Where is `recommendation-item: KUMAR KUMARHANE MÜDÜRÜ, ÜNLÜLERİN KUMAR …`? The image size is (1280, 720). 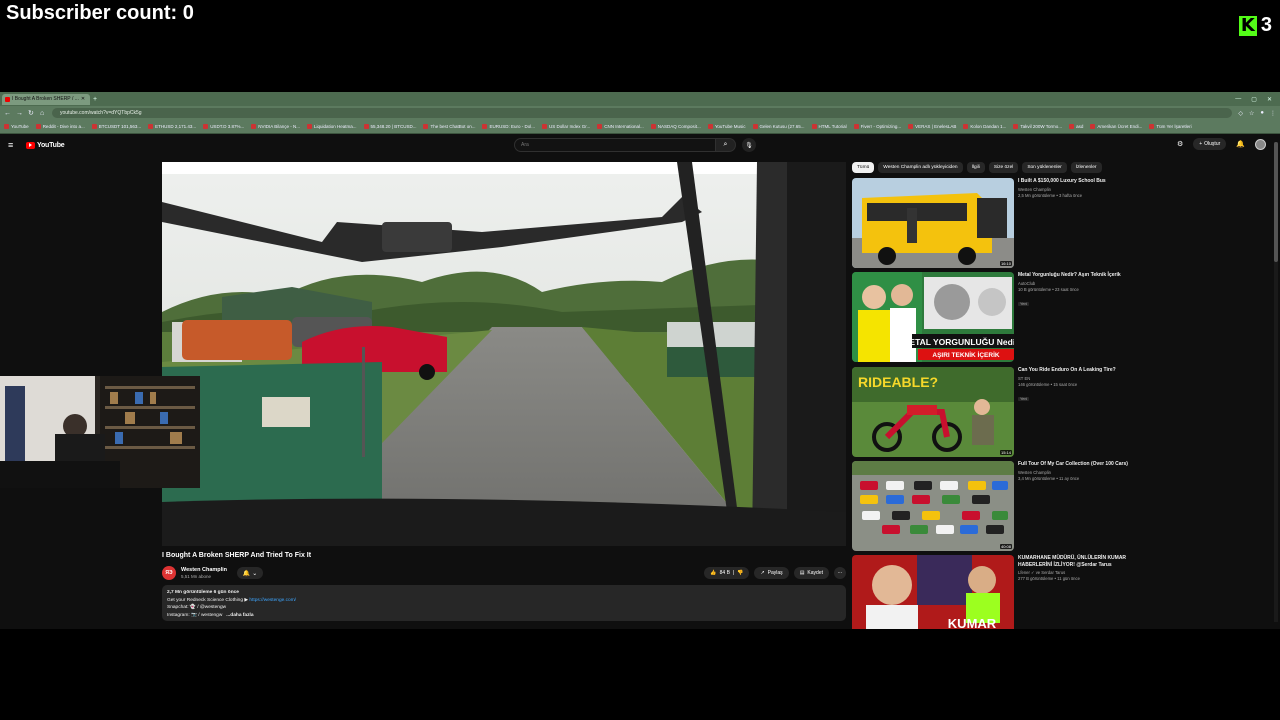 recommendation-item: KUMAR KUMARHANE MÜDÜRÜ, ÜNLÜLERİN KUMAR … is located at coordinates (992, 592).